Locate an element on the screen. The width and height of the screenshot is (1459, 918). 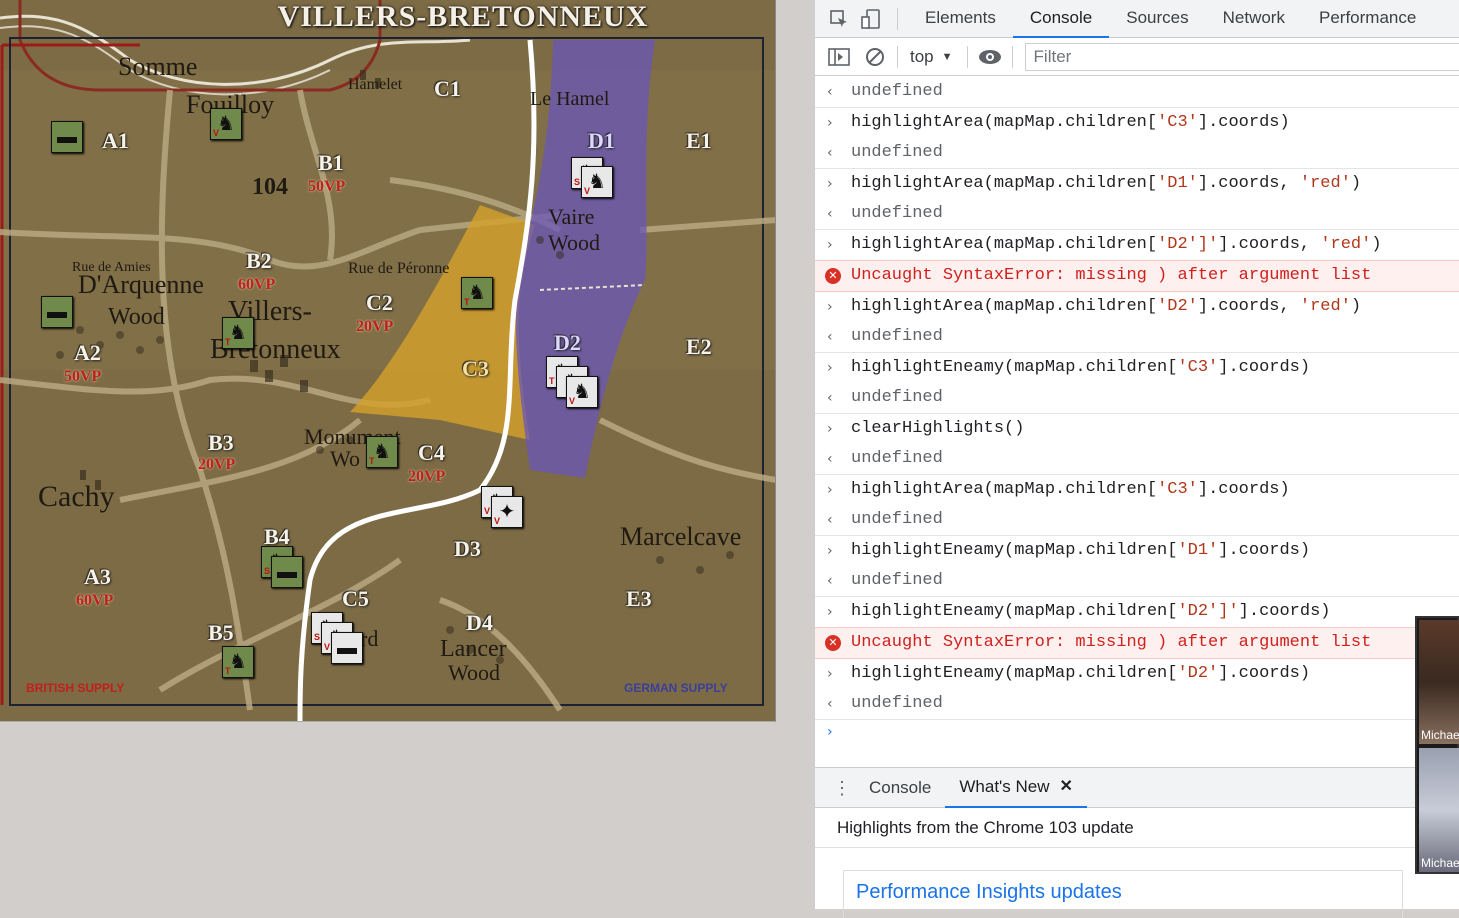
zone-d1: D1 is located at coordinates (601, 141).